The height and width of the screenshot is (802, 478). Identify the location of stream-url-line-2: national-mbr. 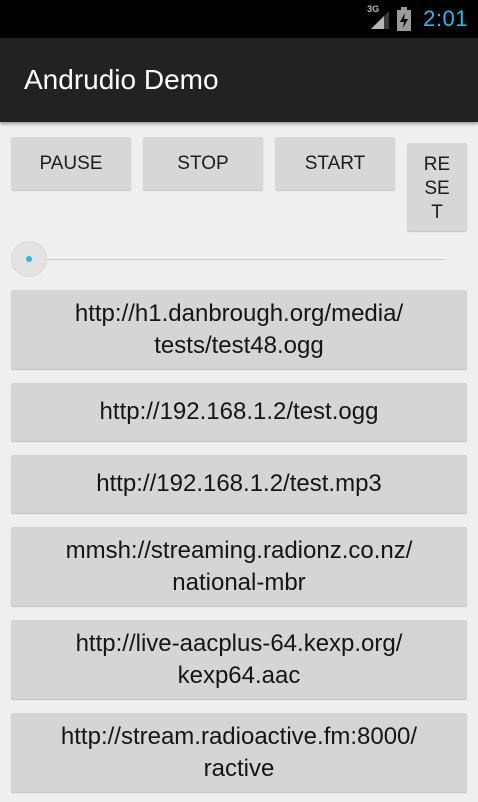
(239, 582).